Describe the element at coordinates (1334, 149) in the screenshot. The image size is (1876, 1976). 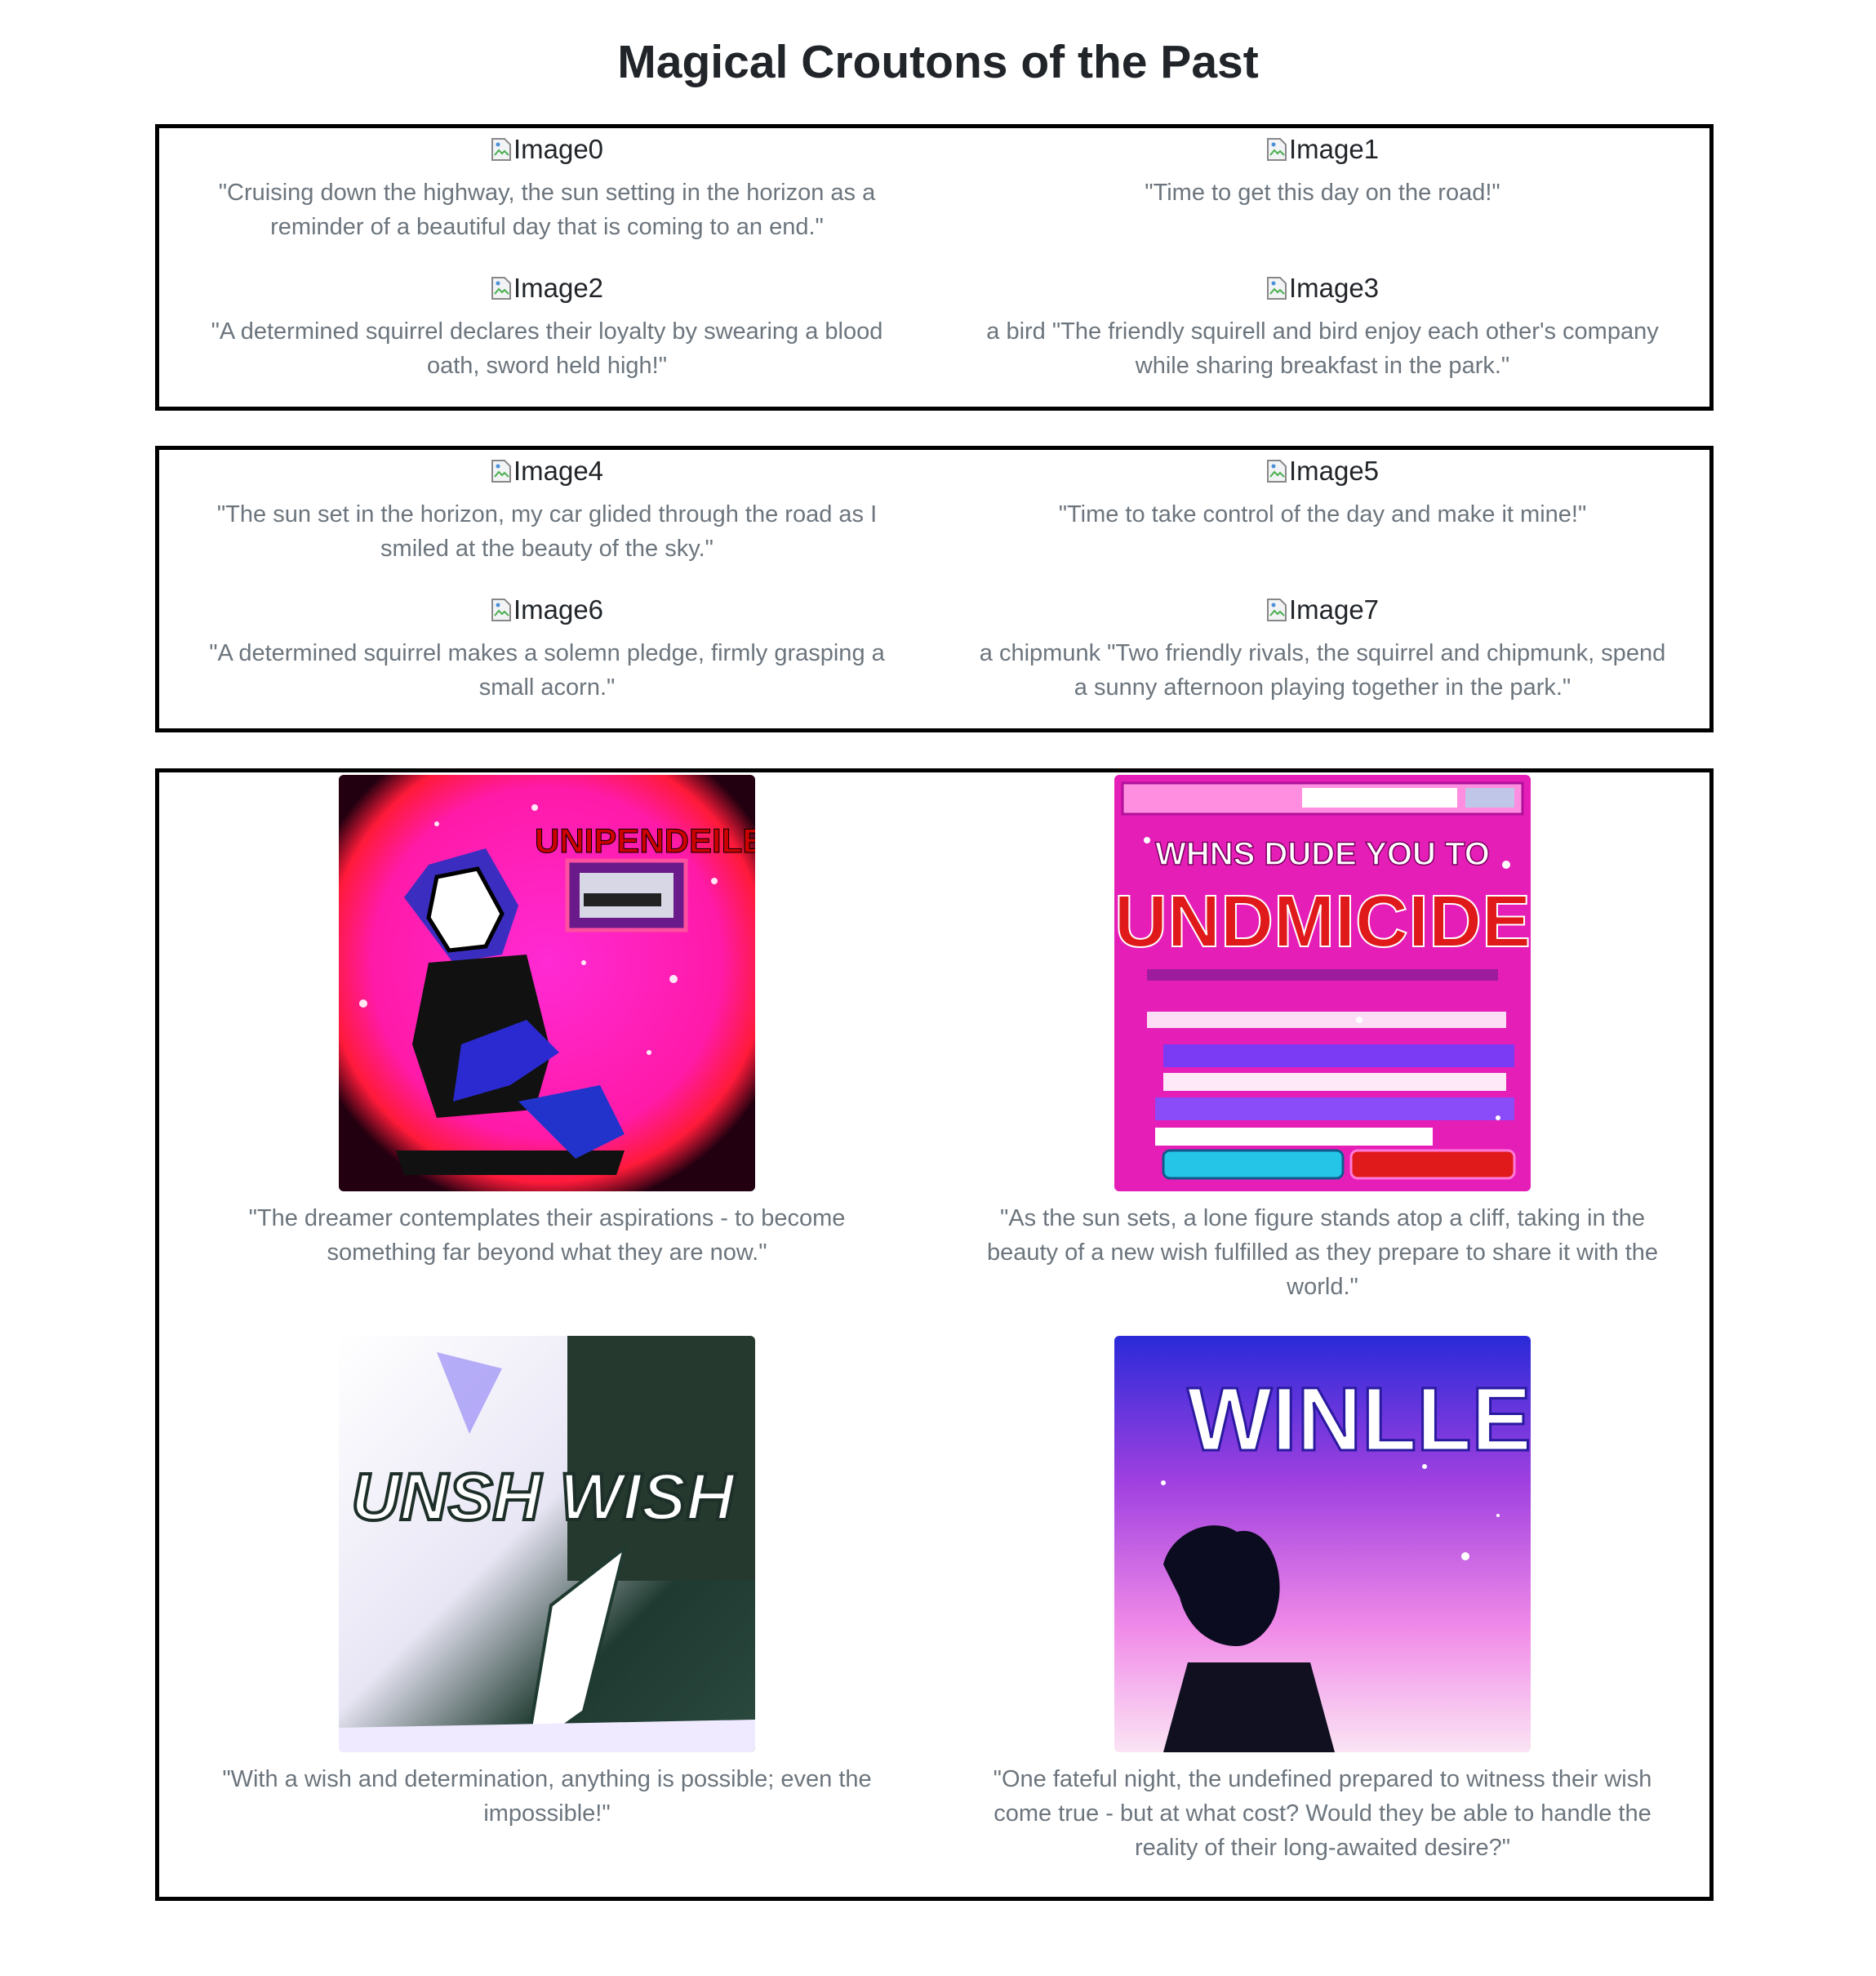
I see `image-alt-text: Image1` at that location.